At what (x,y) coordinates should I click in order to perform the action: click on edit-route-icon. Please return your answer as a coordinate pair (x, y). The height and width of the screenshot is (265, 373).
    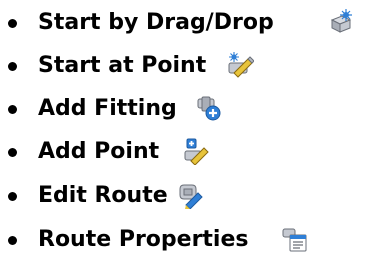
    Looking at the image, I should click on (190, 195).